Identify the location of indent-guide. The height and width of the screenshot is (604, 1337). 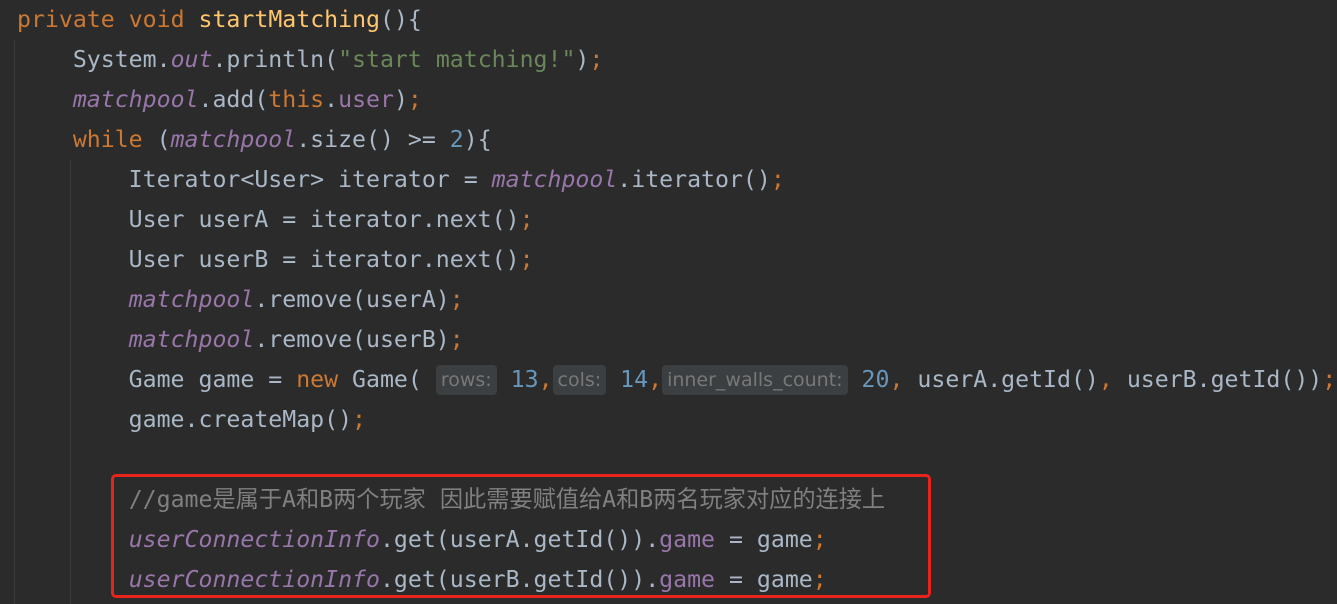
(14, 322).